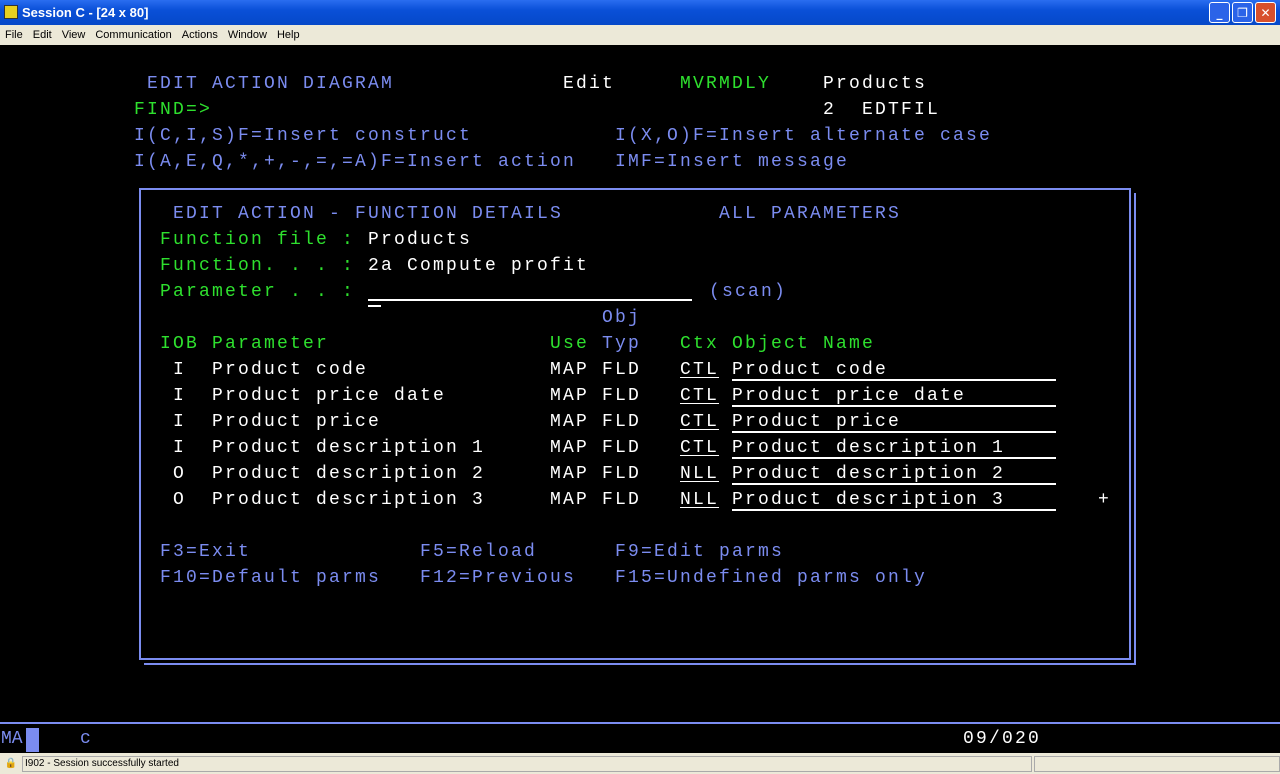 The width and height of the screenshot is (1280, 774). I want to click on scan-hint: (scan), so click(748, 292).